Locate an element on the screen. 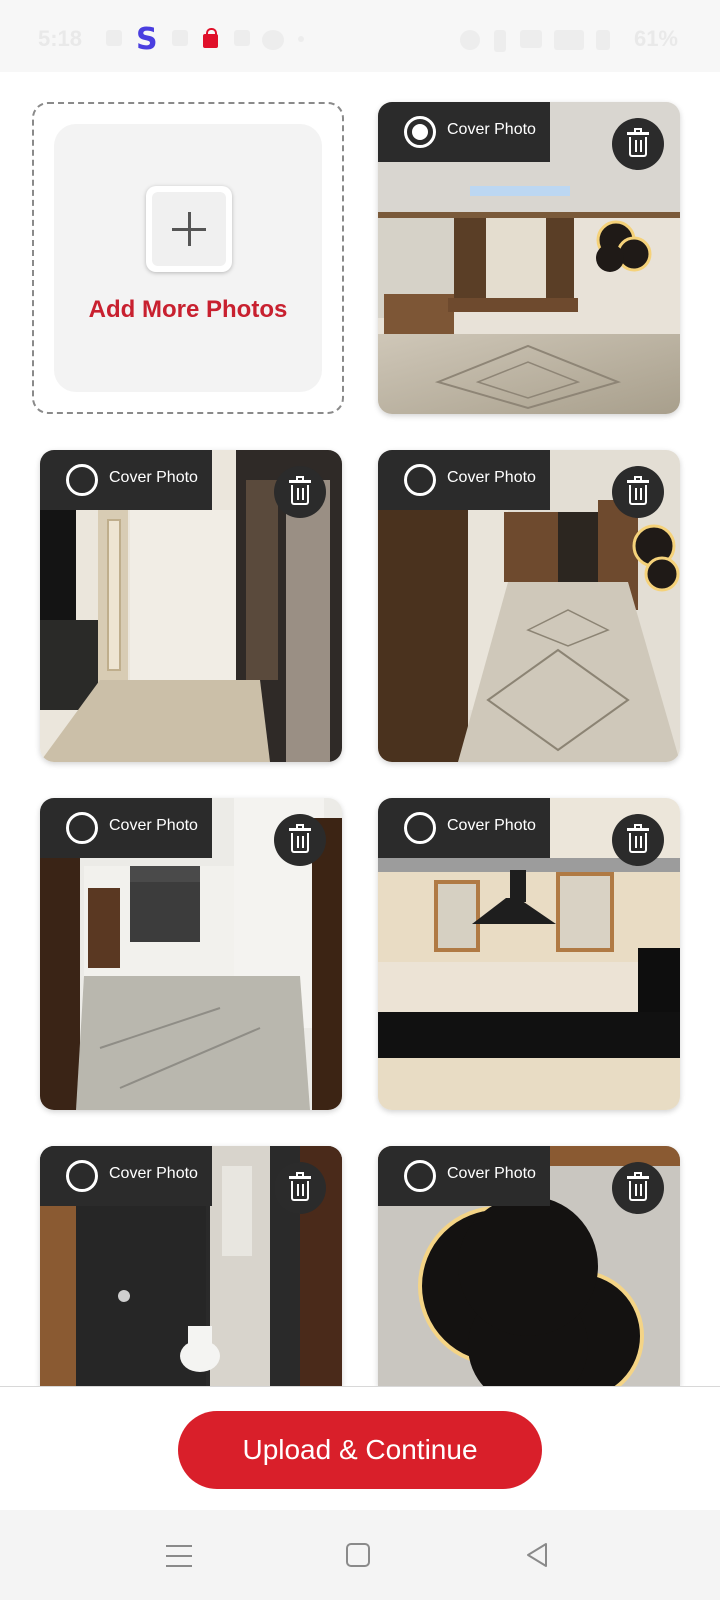 The image size is (720, 1600). status-battery: 61% is located at coordinates (655, 38).